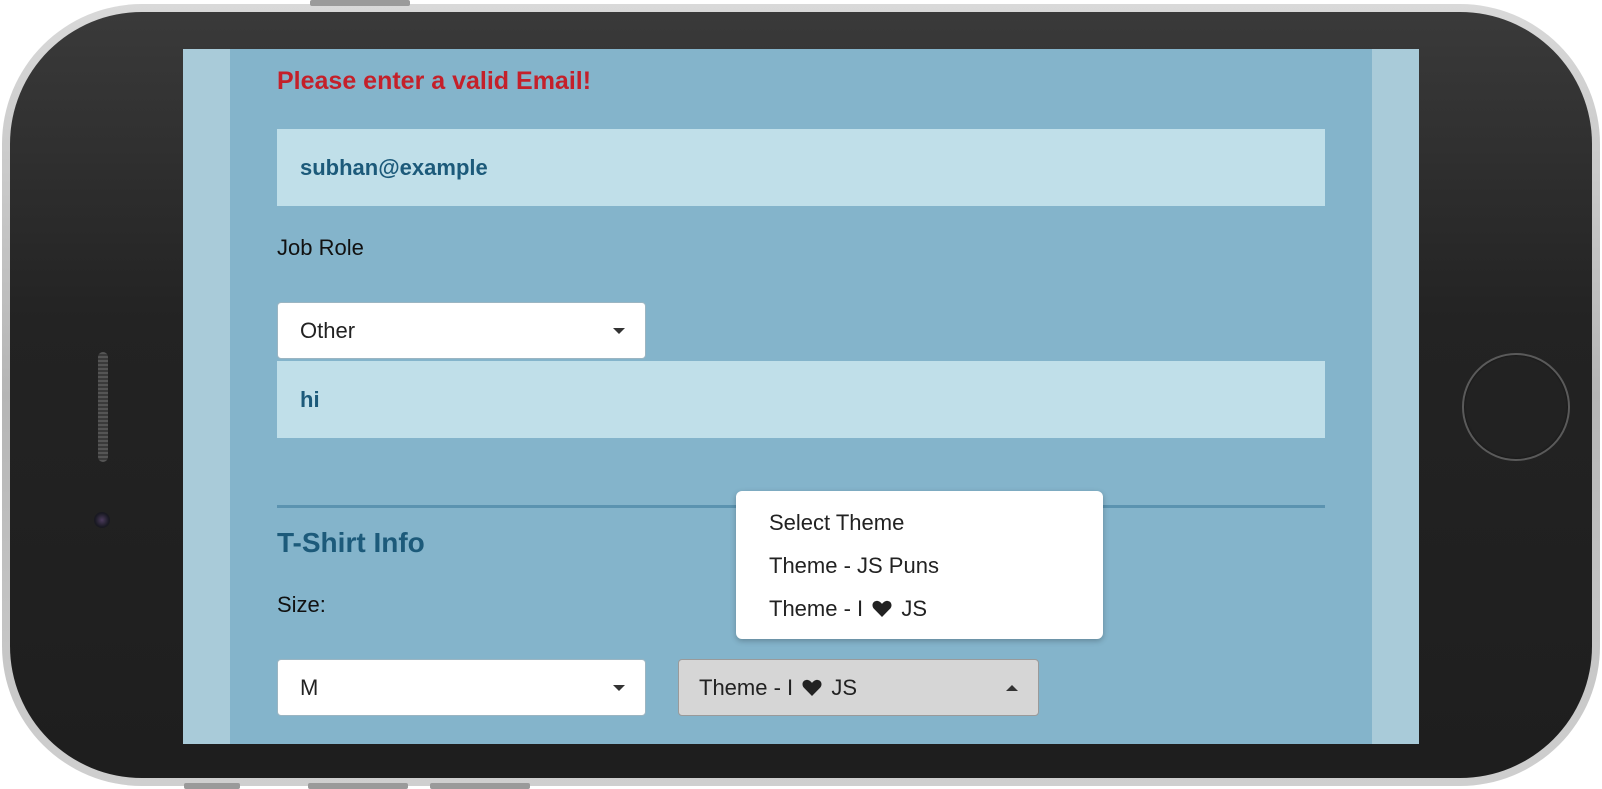 The image size is (1602, 789). What do you see at coordinates (320, 247) in the screenshot?
I see `job-role-label: Job Role` at bounding box center [320, 247].